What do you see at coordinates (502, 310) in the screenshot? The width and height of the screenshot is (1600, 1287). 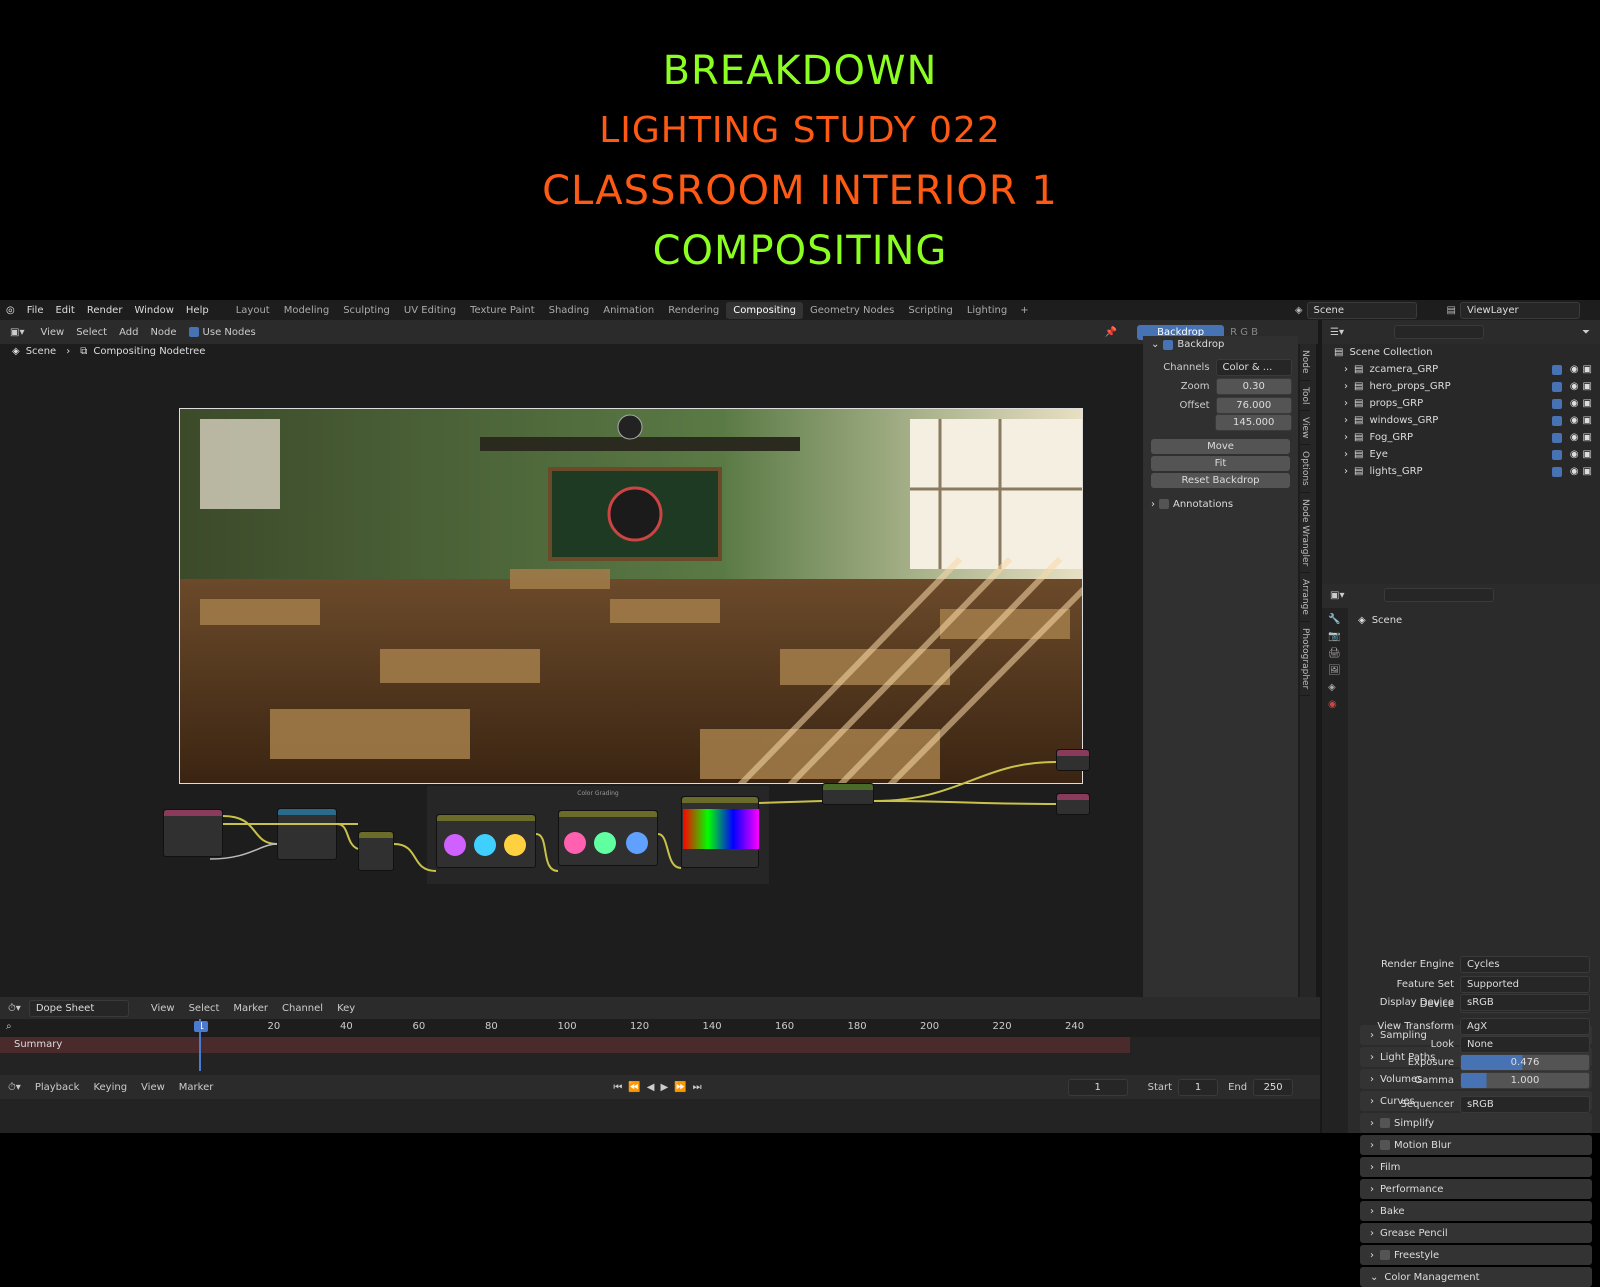 I see `workspace-tab-texture-paint: Texture Paint` at bounding box center [502, 310].